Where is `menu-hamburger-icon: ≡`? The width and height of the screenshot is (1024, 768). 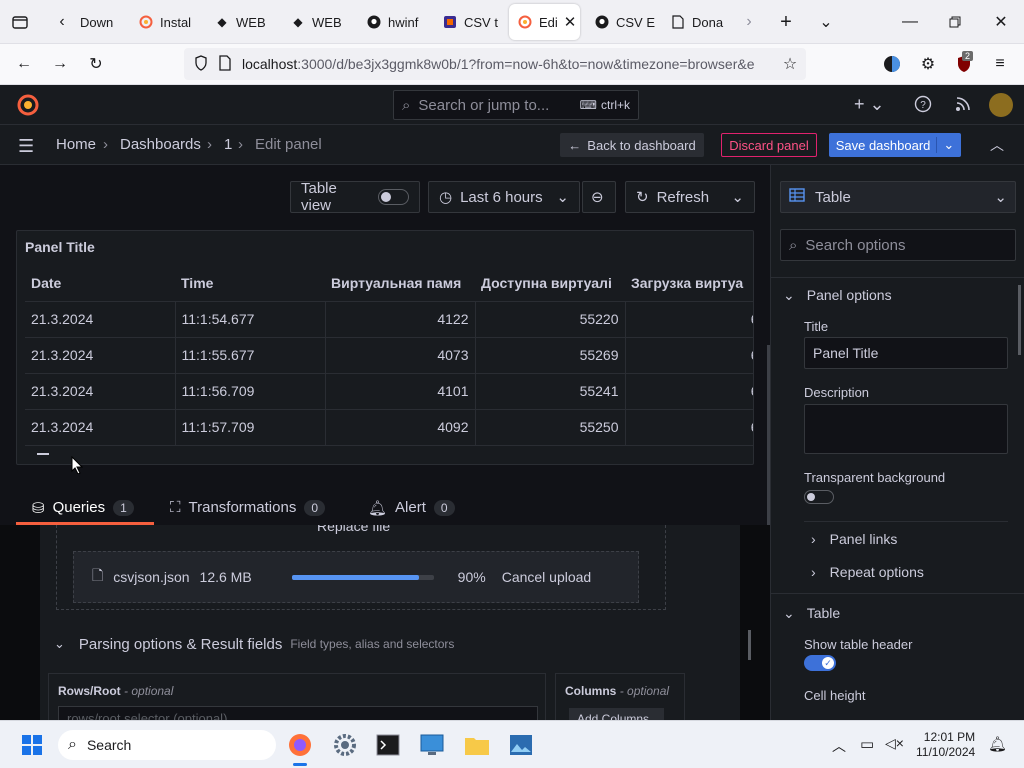
menu-hamburger-icon: ≡ is located at coordinates (1000, 64).